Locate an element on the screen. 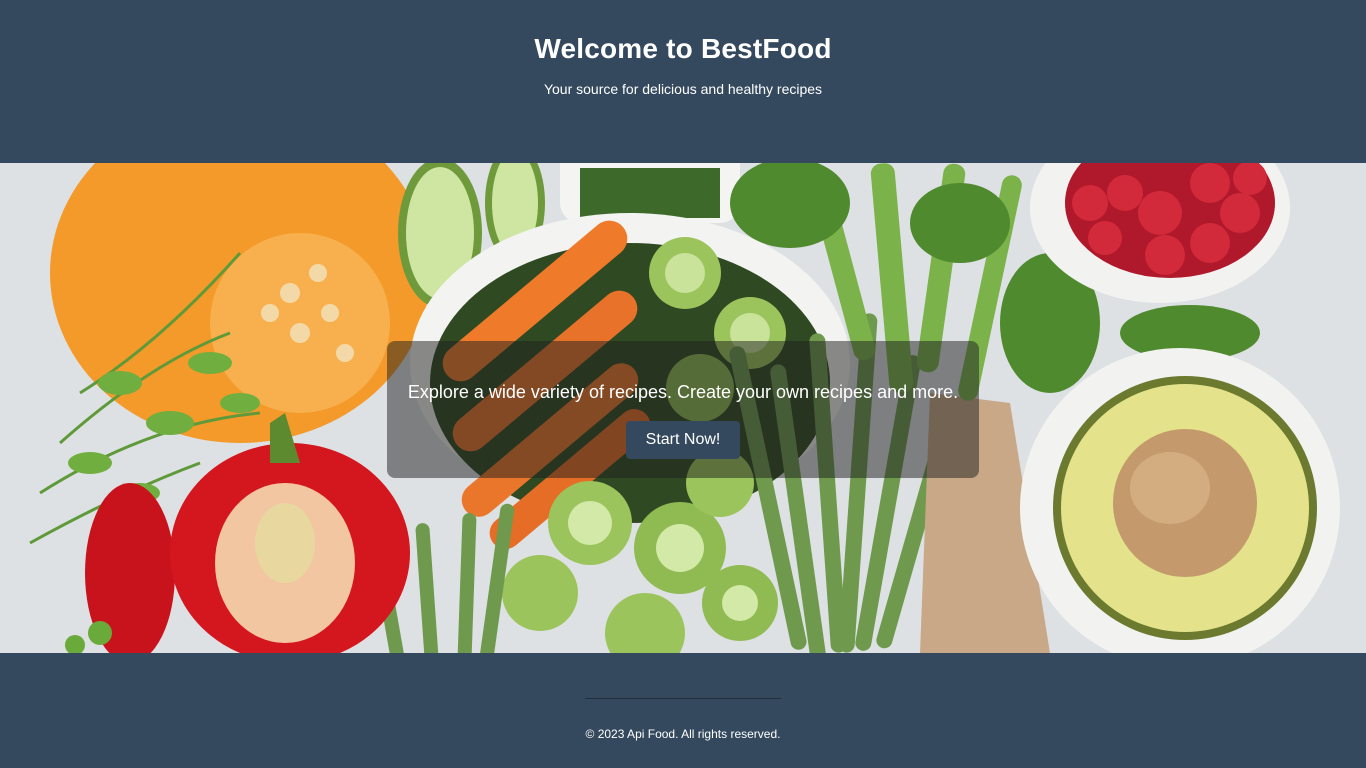  site-footer: © 2023 Api Food. All rights reserved. is located at coordinates (683, 710).